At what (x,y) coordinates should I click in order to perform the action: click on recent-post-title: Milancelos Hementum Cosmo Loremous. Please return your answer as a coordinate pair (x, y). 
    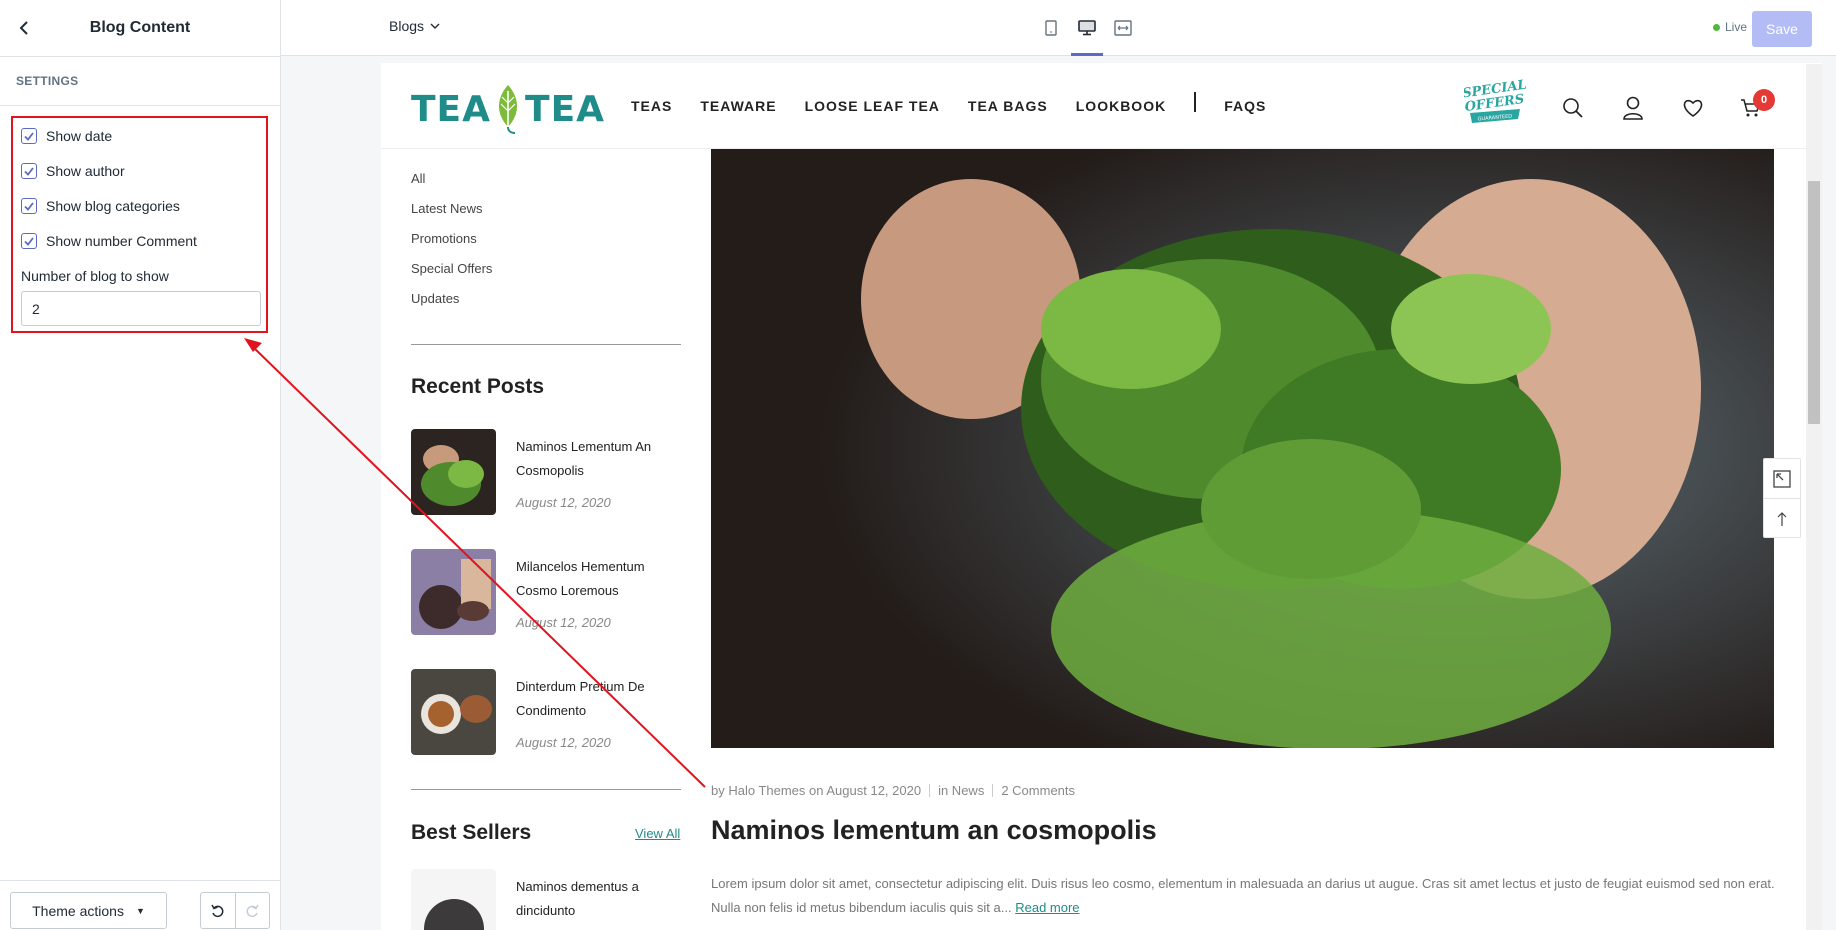
    Looking at the image, I should click on (598, 579).